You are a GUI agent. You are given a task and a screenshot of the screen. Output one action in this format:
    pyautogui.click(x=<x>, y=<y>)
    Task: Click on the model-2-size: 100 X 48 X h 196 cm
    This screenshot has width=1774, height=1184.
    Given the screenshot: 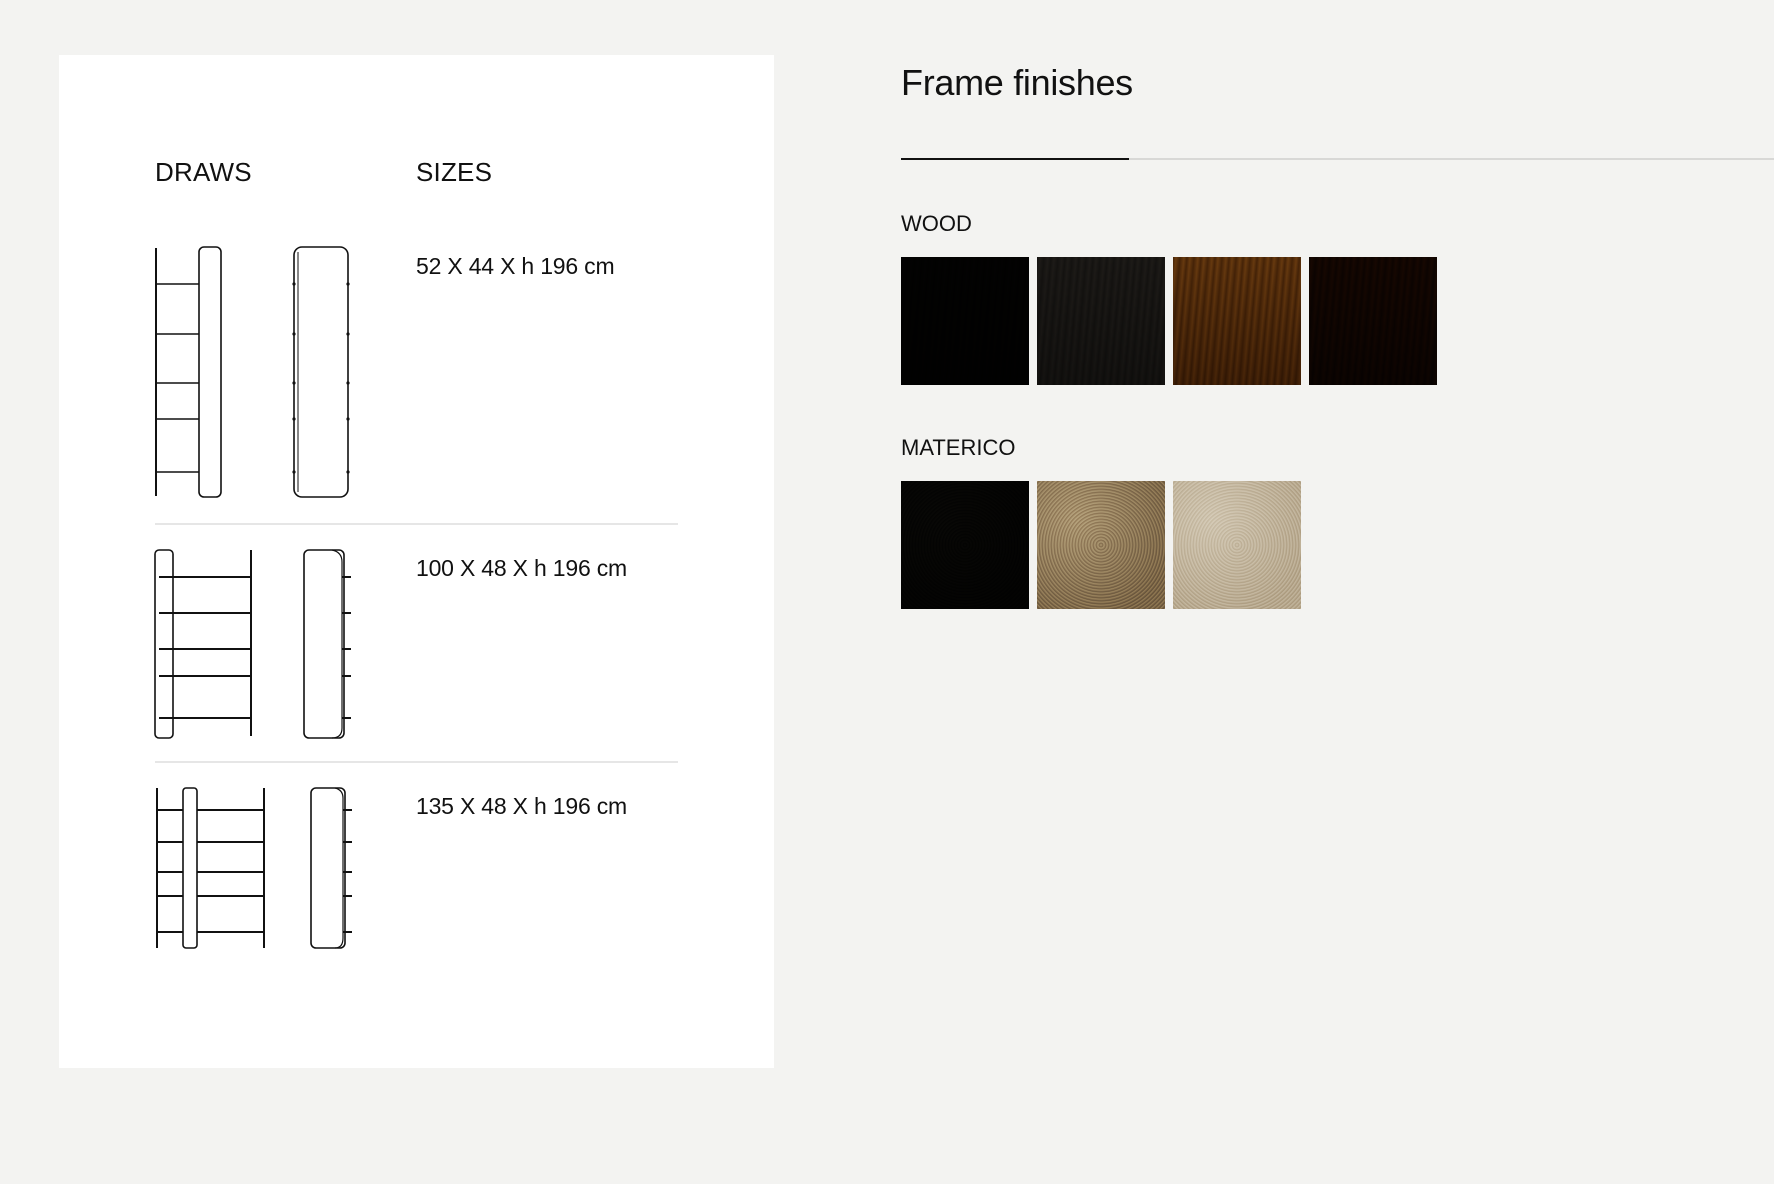 What is the action you would take?
    pyautogui.click(x=522, y=568)
    